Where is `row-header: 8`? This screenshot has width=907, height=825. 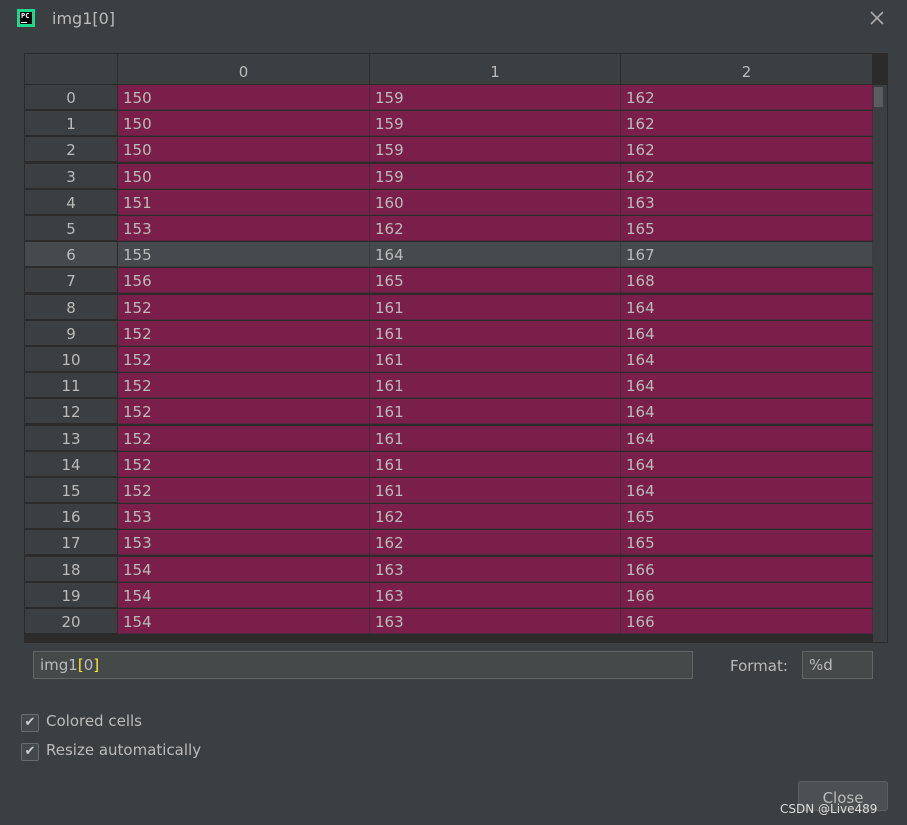
row-header: 8 is located at coordinates (71, 307).